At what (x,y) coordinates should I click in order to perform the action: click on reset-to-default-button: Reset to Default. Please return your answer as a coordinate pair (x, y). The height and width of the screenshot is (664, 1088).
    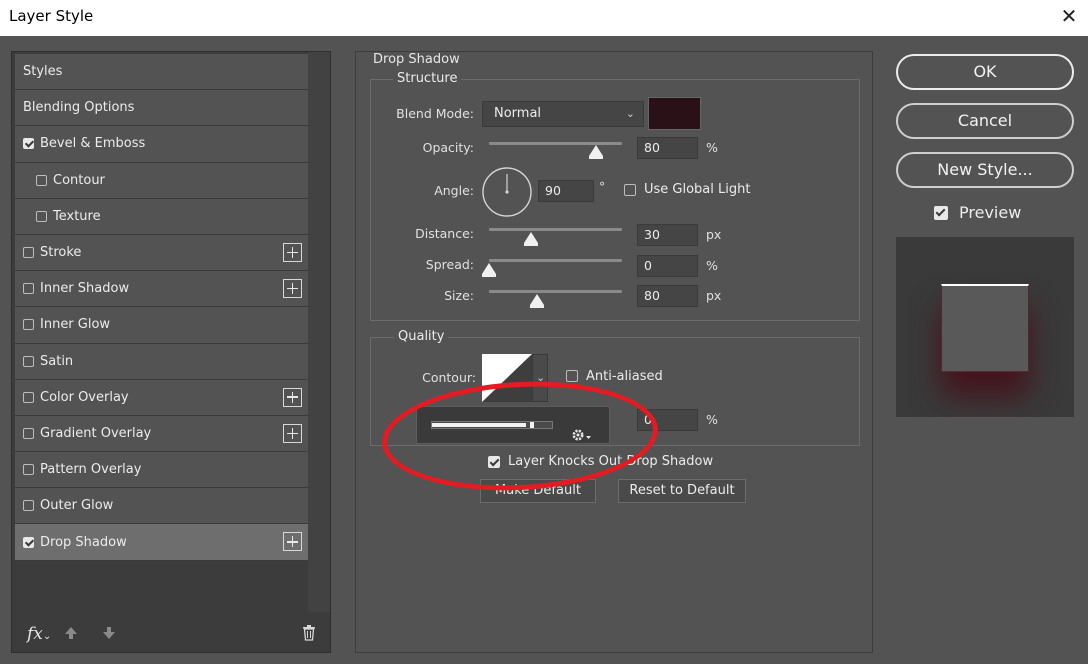
    Looking at the image, I should click on (682, 491).